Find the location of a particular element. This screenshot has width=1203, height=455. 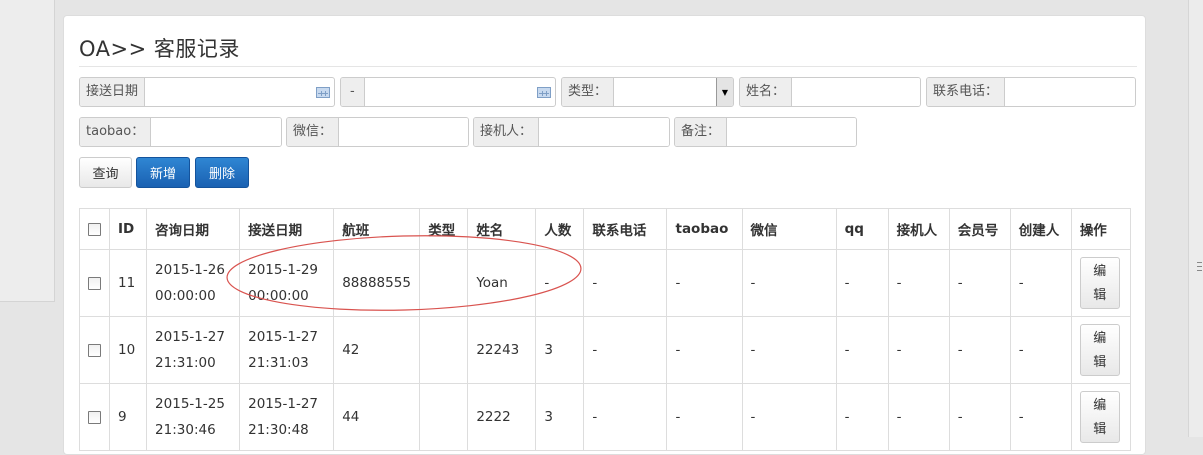

taobao-filter-group: taobao： is located at coordinates (180, 132).